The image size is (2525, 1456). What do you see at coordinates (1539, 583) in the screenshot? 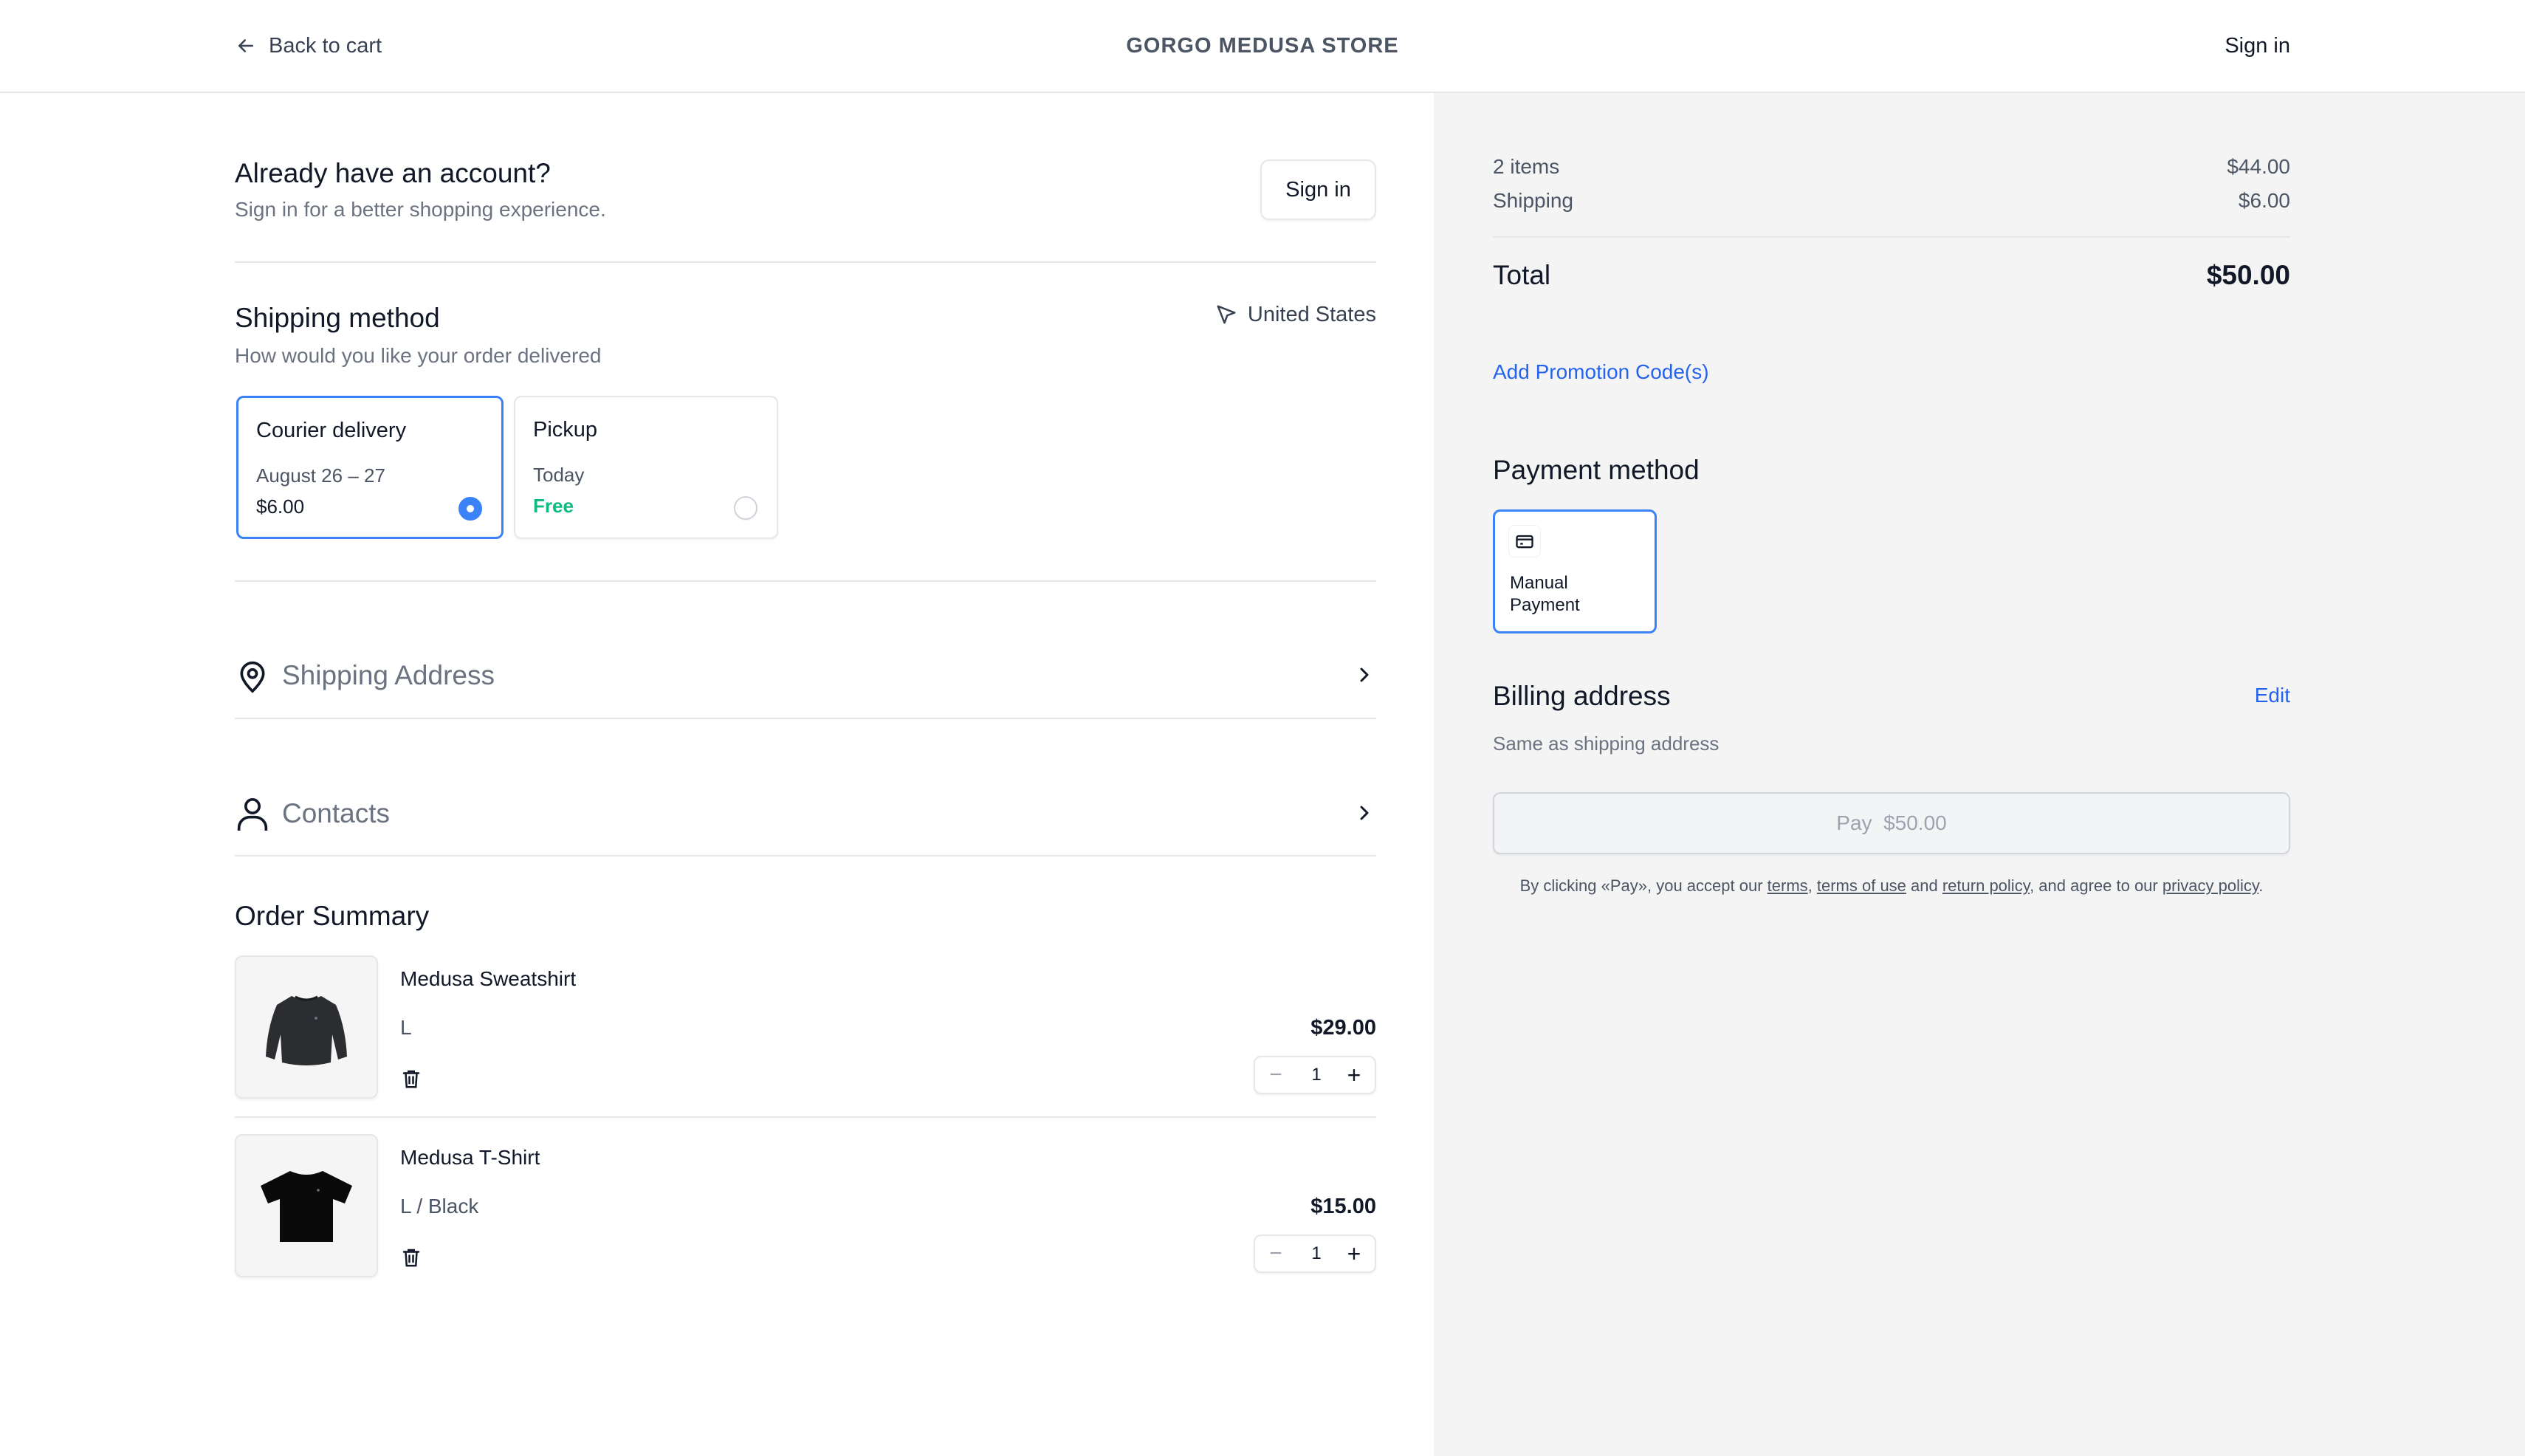
I see `payment-method-line1: Manual` at bounding box center [1539, 583].